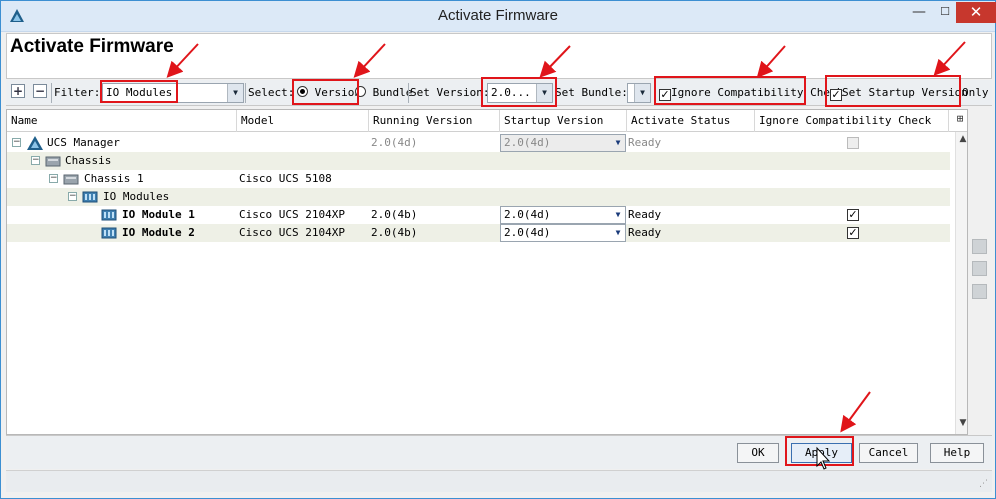  What do you see at coordinates (499, 481) in the screenshot?
I see `status-bar: ⋰` at bounding box center [499, 481].